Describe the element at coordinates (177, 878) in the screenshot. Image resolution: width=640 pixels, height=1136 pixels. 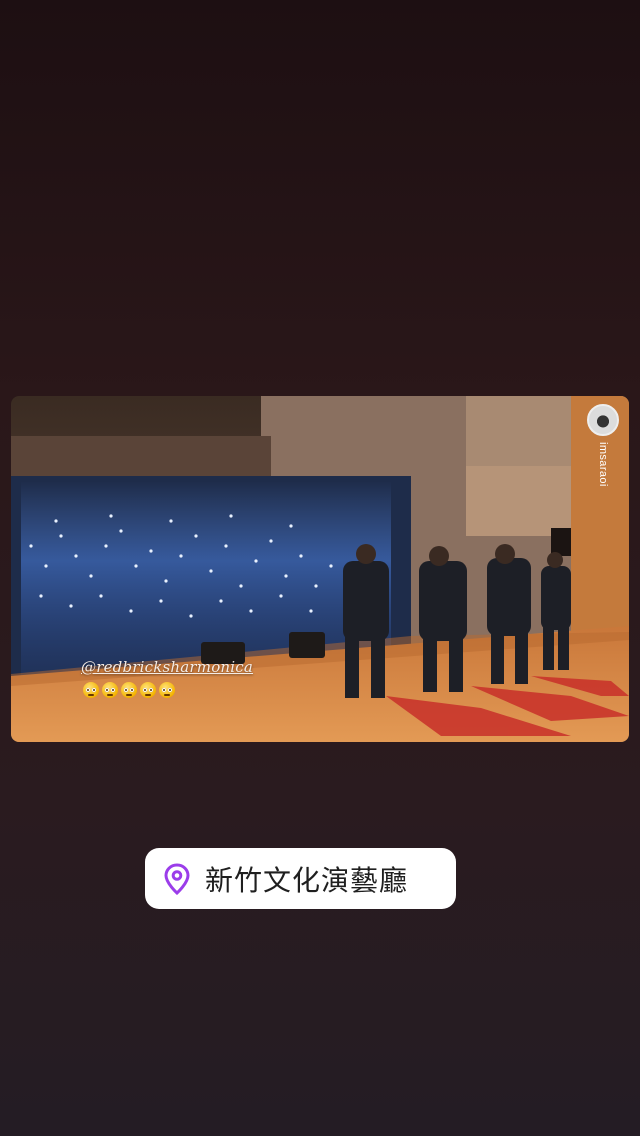
I see `location-pin-icon` at that location.